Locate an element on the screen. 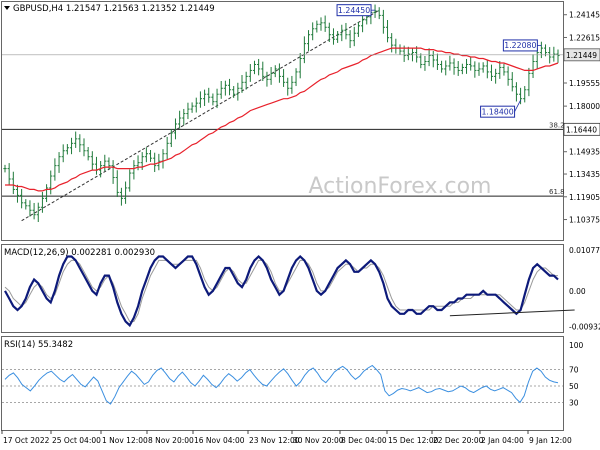 This screenshot has width=600, height=450. x-tick-label: 16 Nov 04:00 is located at coordinates (219, 440).